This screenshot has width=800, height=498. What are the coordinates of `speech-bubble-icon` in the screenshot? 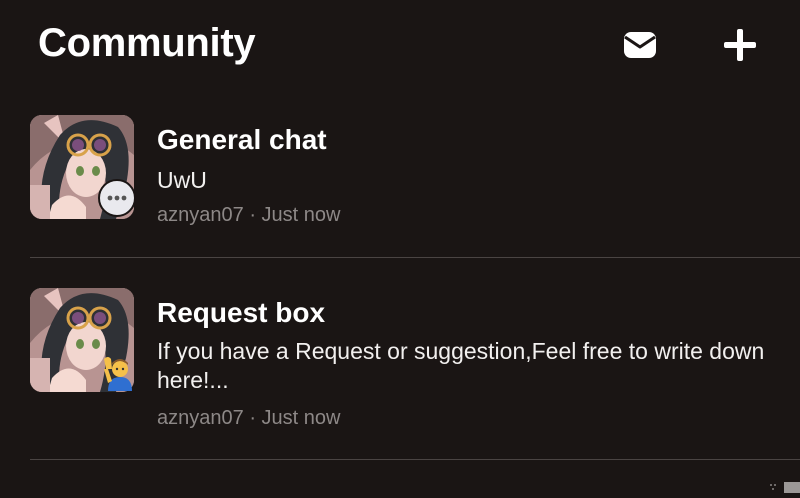 It's located at (117, 198).